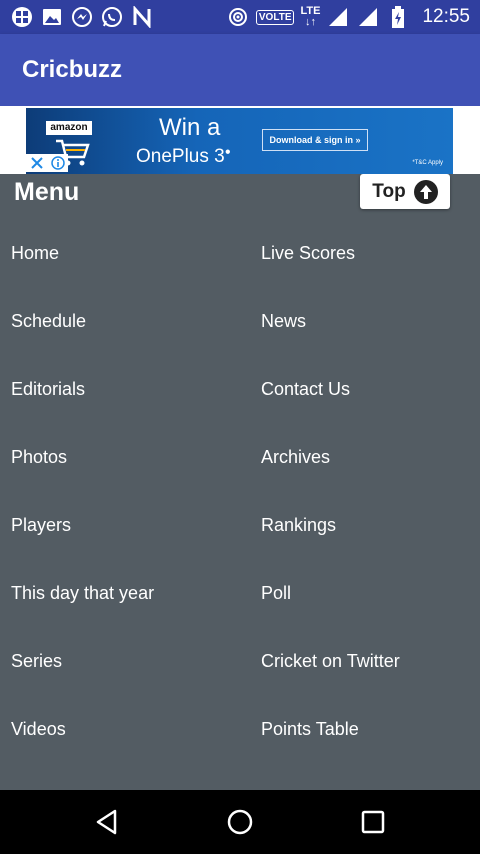 The height and width of the screenshot is (854, 480). What do you see at coordinates (35, 253) in the screenshot?
I see `menu-item-home: Home` at bounding box center [35, 253].